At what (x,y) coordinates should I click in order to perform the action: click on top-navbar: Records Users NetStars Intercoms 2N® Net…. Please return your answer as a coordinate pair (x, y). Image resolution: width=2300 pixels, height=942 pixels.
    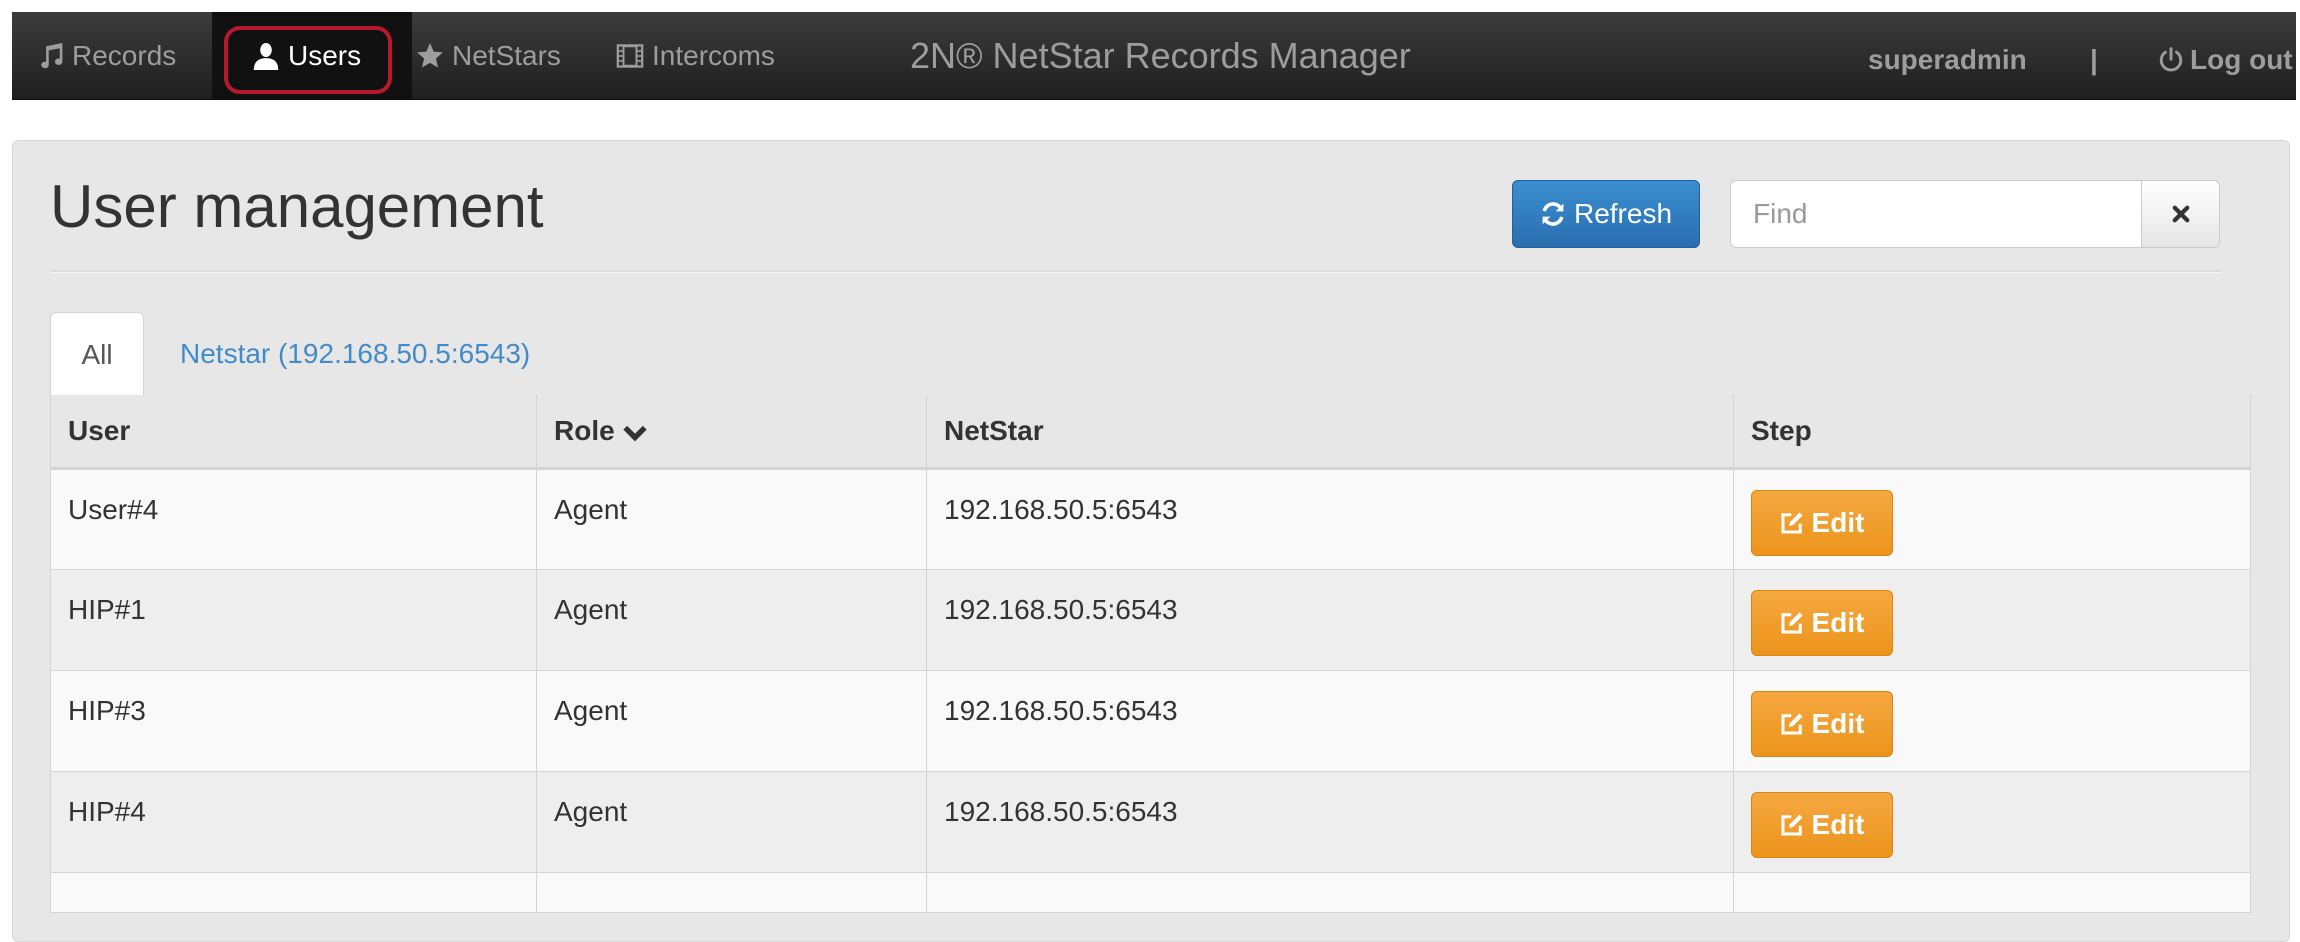
    Looking at the image, I should click on (1154, 56).